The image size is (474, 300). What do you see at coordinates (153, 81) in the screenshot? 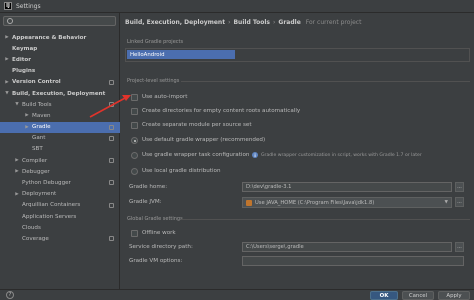
I see `project-level-settings-label: Project-level settings` at bounding box center [153, 81].